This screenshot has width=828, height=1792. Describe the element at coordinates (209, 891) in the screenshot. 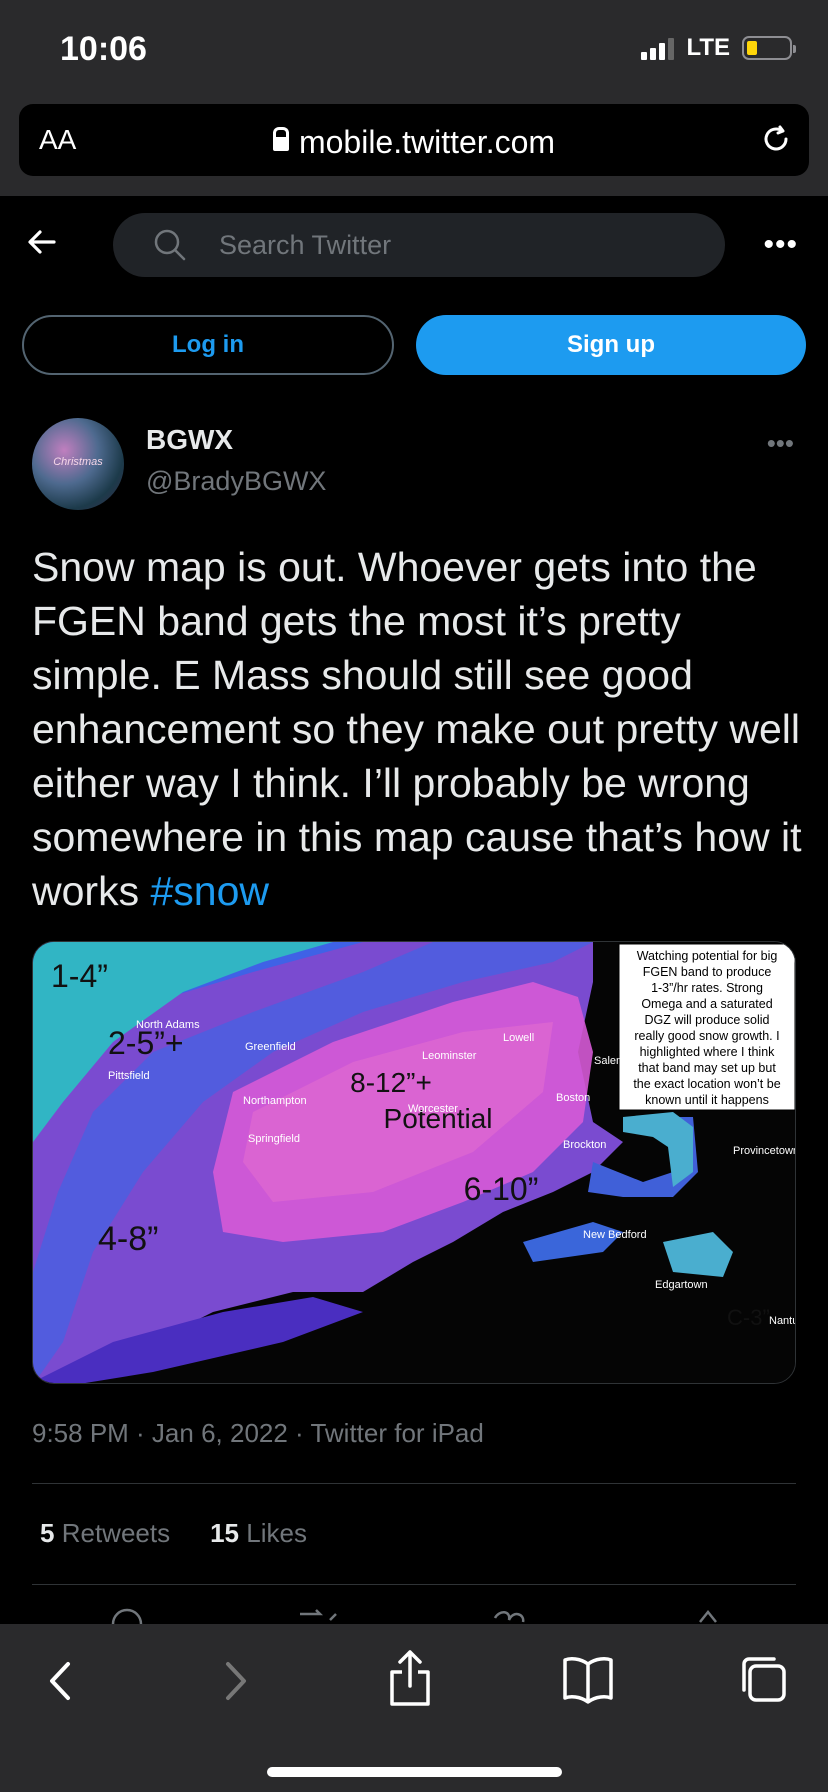

I see `hashtag-link: #snow` at that location.